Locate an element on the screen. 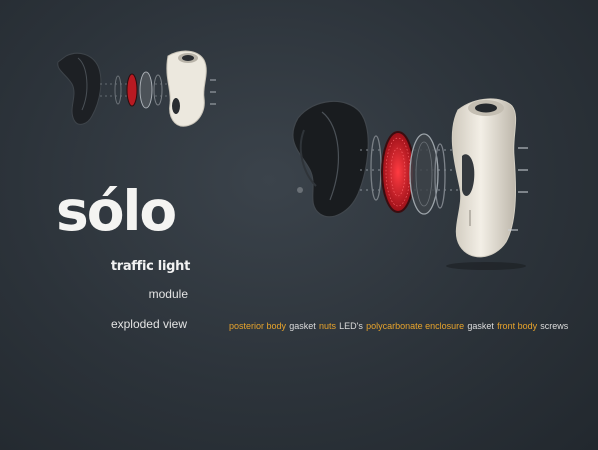 The image size is (598, 450). product-subtitle: traffic light is located at coordinates (150, 266).